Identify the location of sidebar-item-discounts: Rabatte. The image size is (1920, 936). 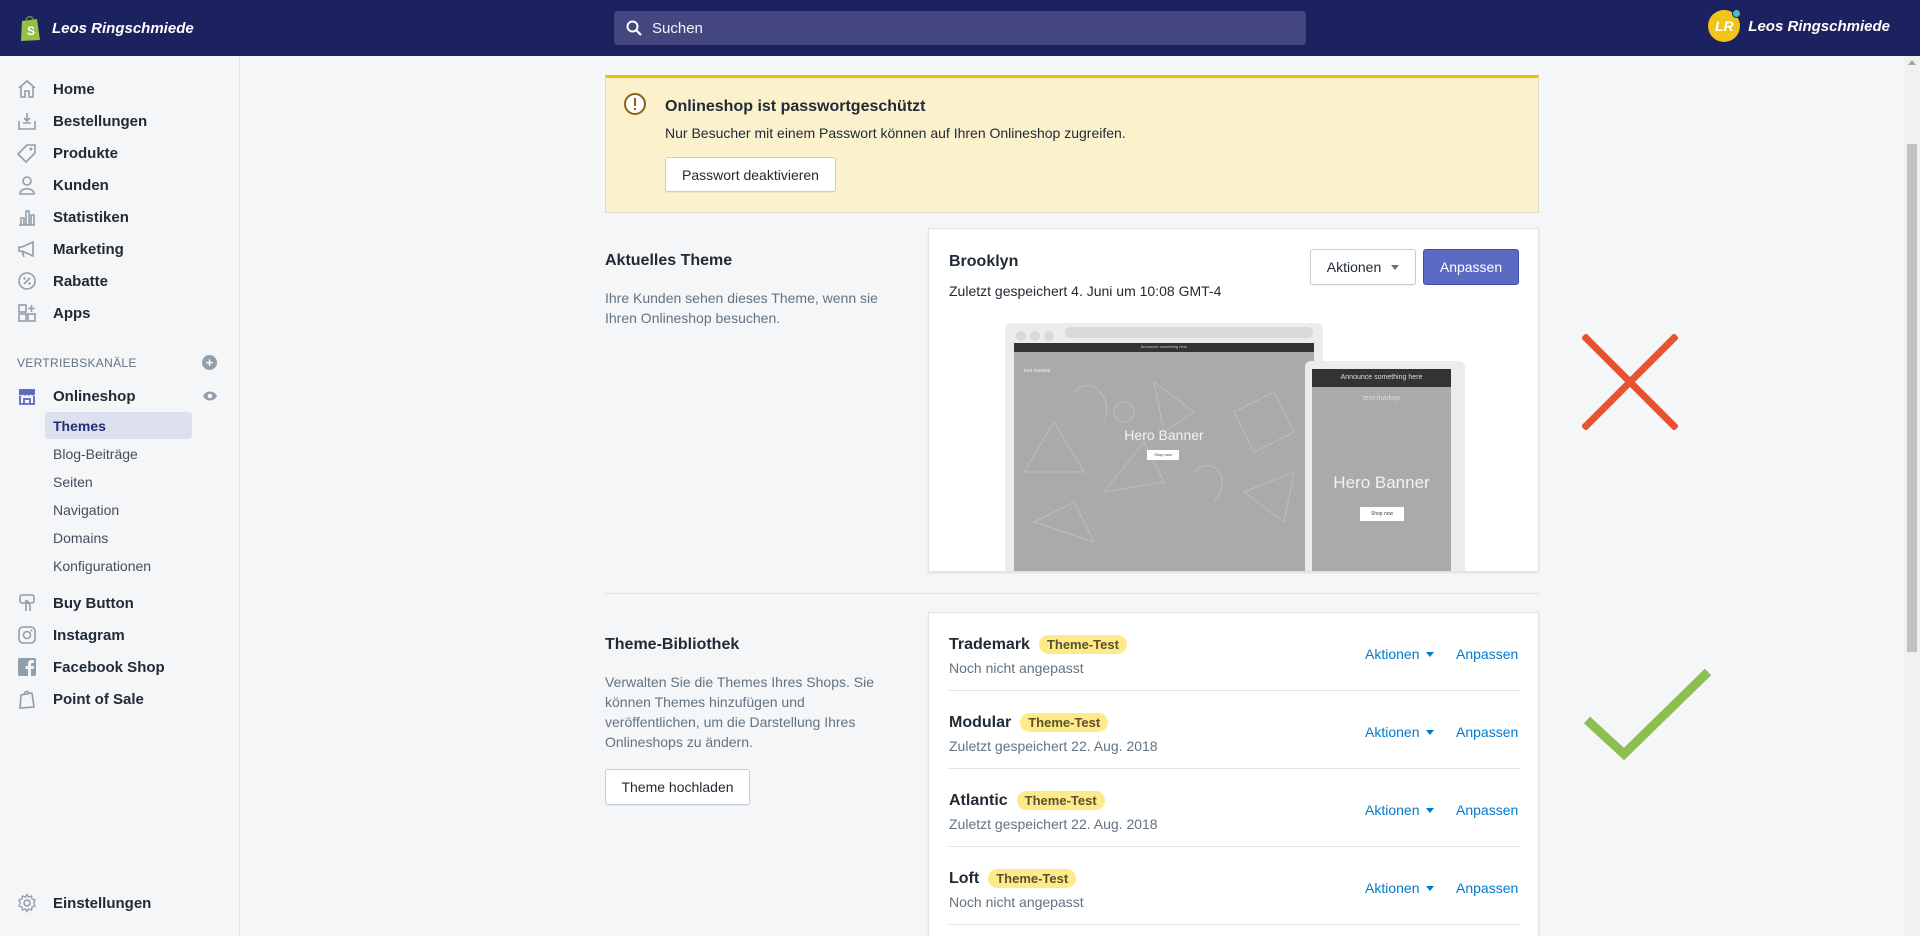
(62, 281).